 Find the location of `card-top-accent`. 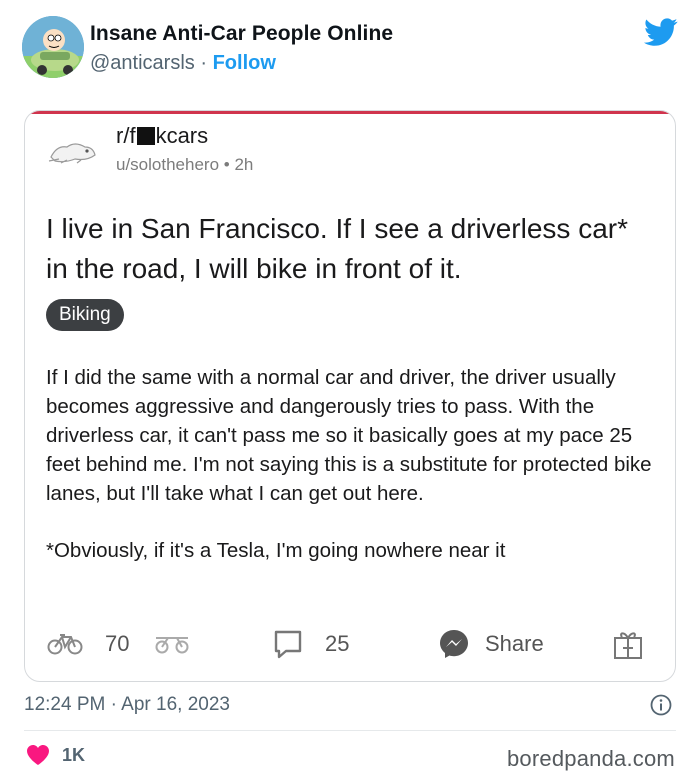

card-top-accent is located at coordinates (350, 112).